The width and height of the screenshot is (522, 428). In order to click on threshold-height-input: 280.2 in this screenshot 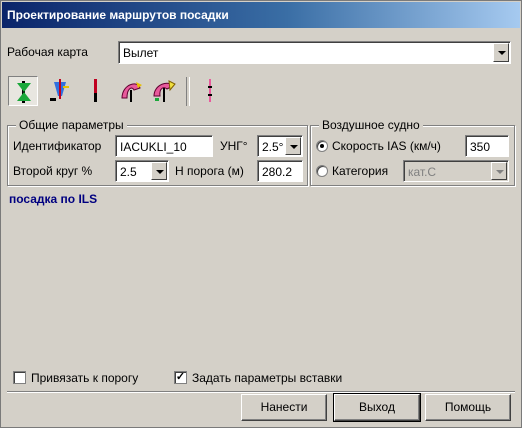, I will do `click(280, 171)`.